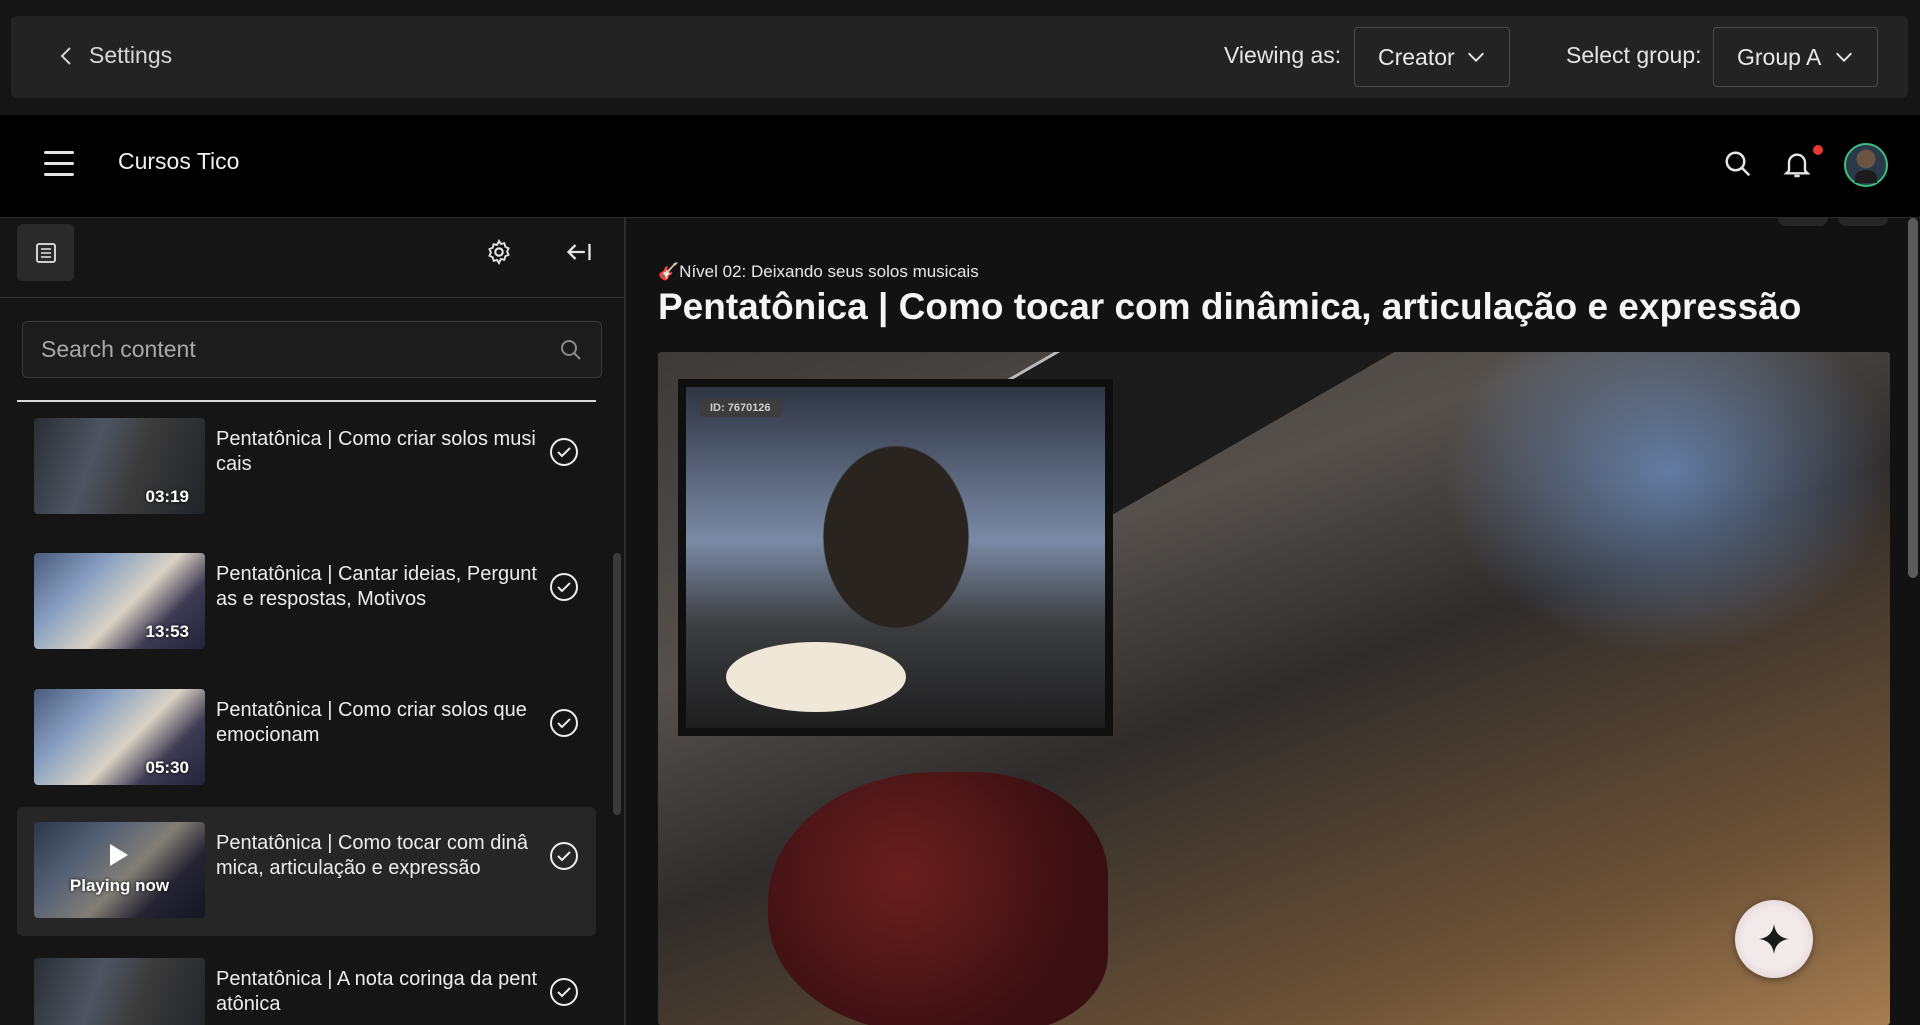 Image resolution: width=1920 pixels, height=1025 pixels. I want to click on app-header: Cursos Tico, so click(960, 166).